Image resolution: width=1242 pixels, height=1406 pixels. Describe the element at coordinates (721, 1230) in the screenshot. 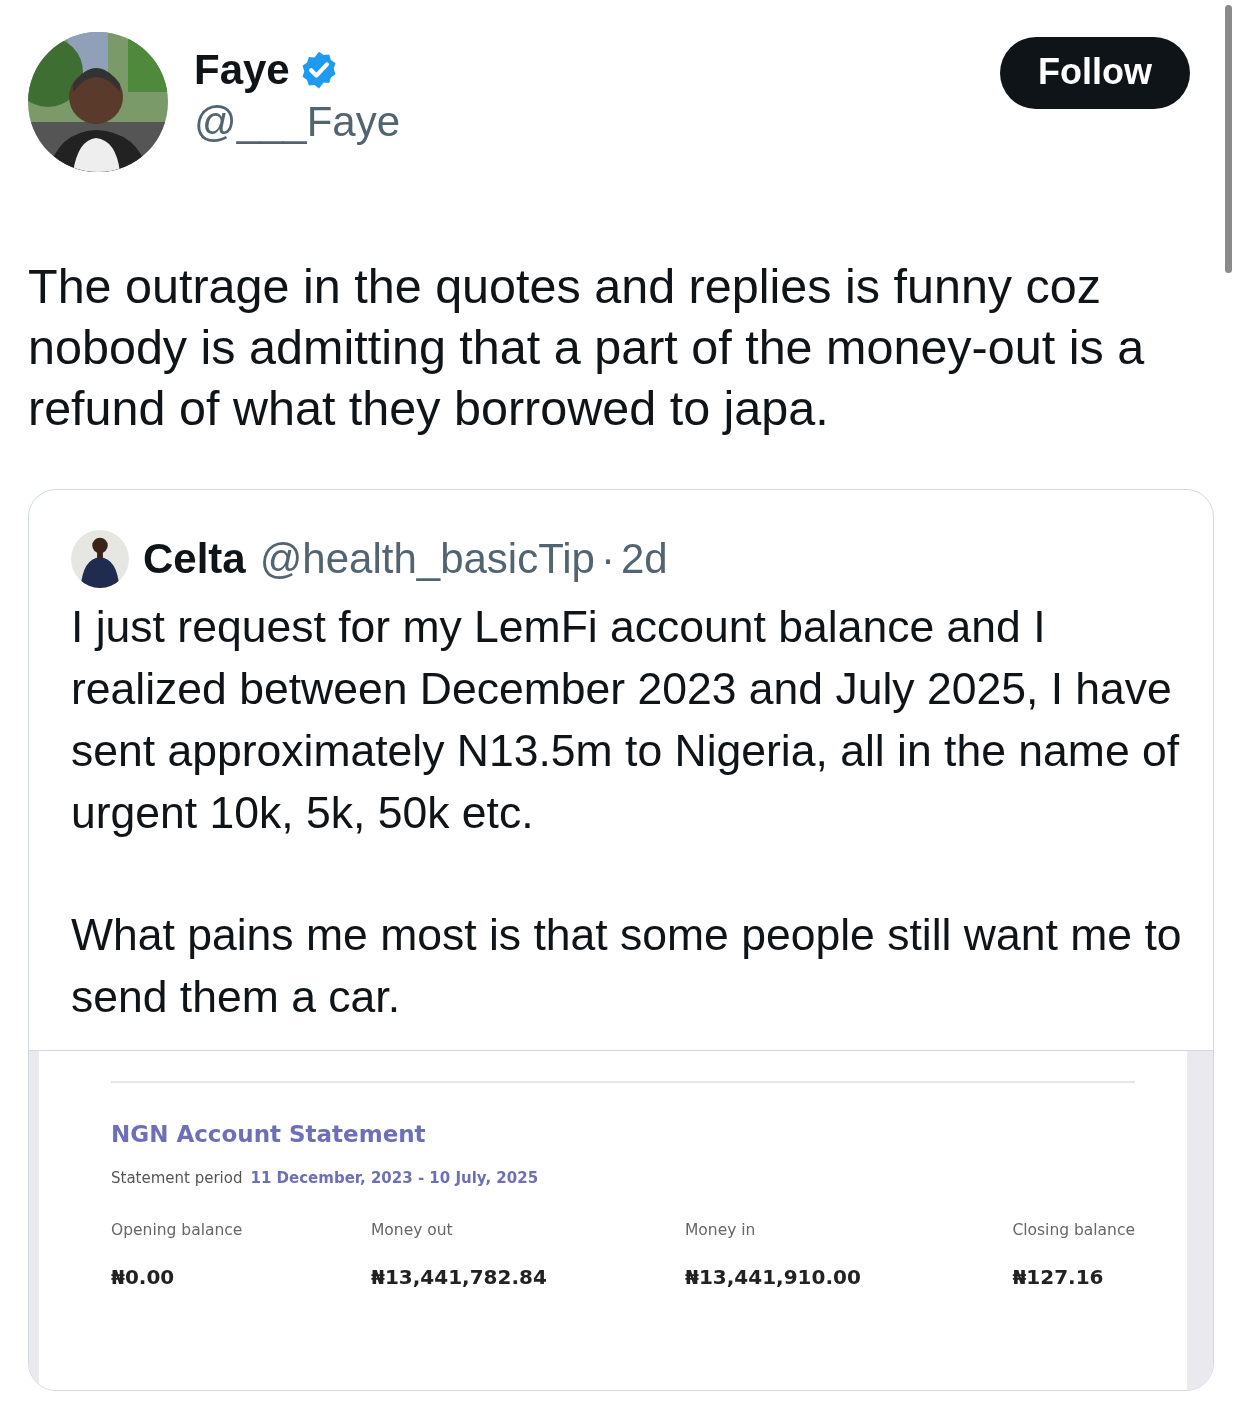

I see `figure-label: Money in` at that location.